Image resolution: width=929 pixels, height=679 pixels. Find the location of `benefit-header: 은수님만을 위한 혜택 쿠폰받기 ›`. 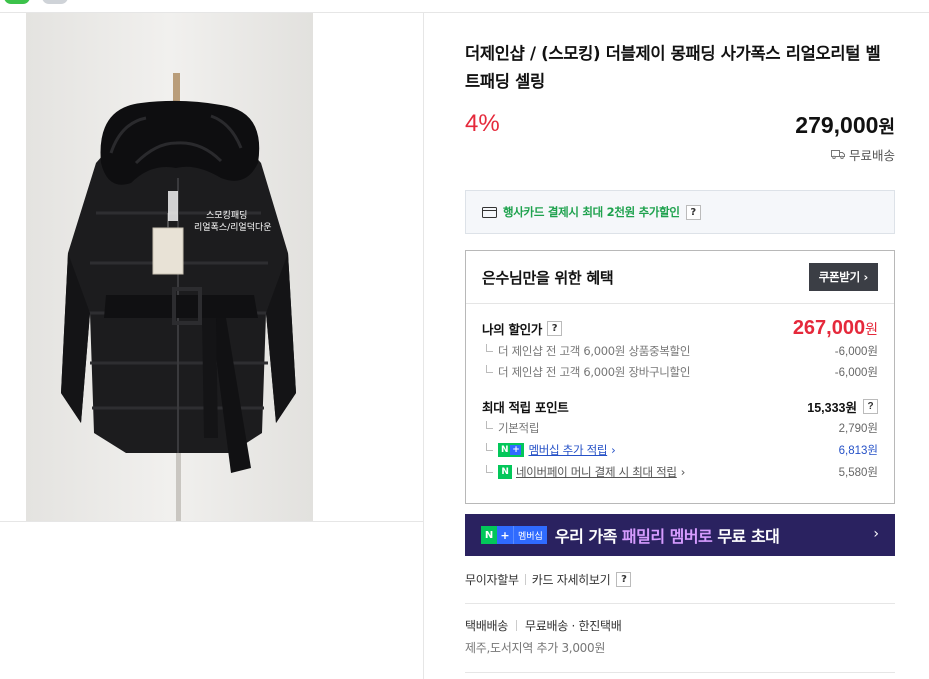

benefit-header: 은수님만을 위한 혜택 쿠폰받기 › is located at coordinates (680, 277).